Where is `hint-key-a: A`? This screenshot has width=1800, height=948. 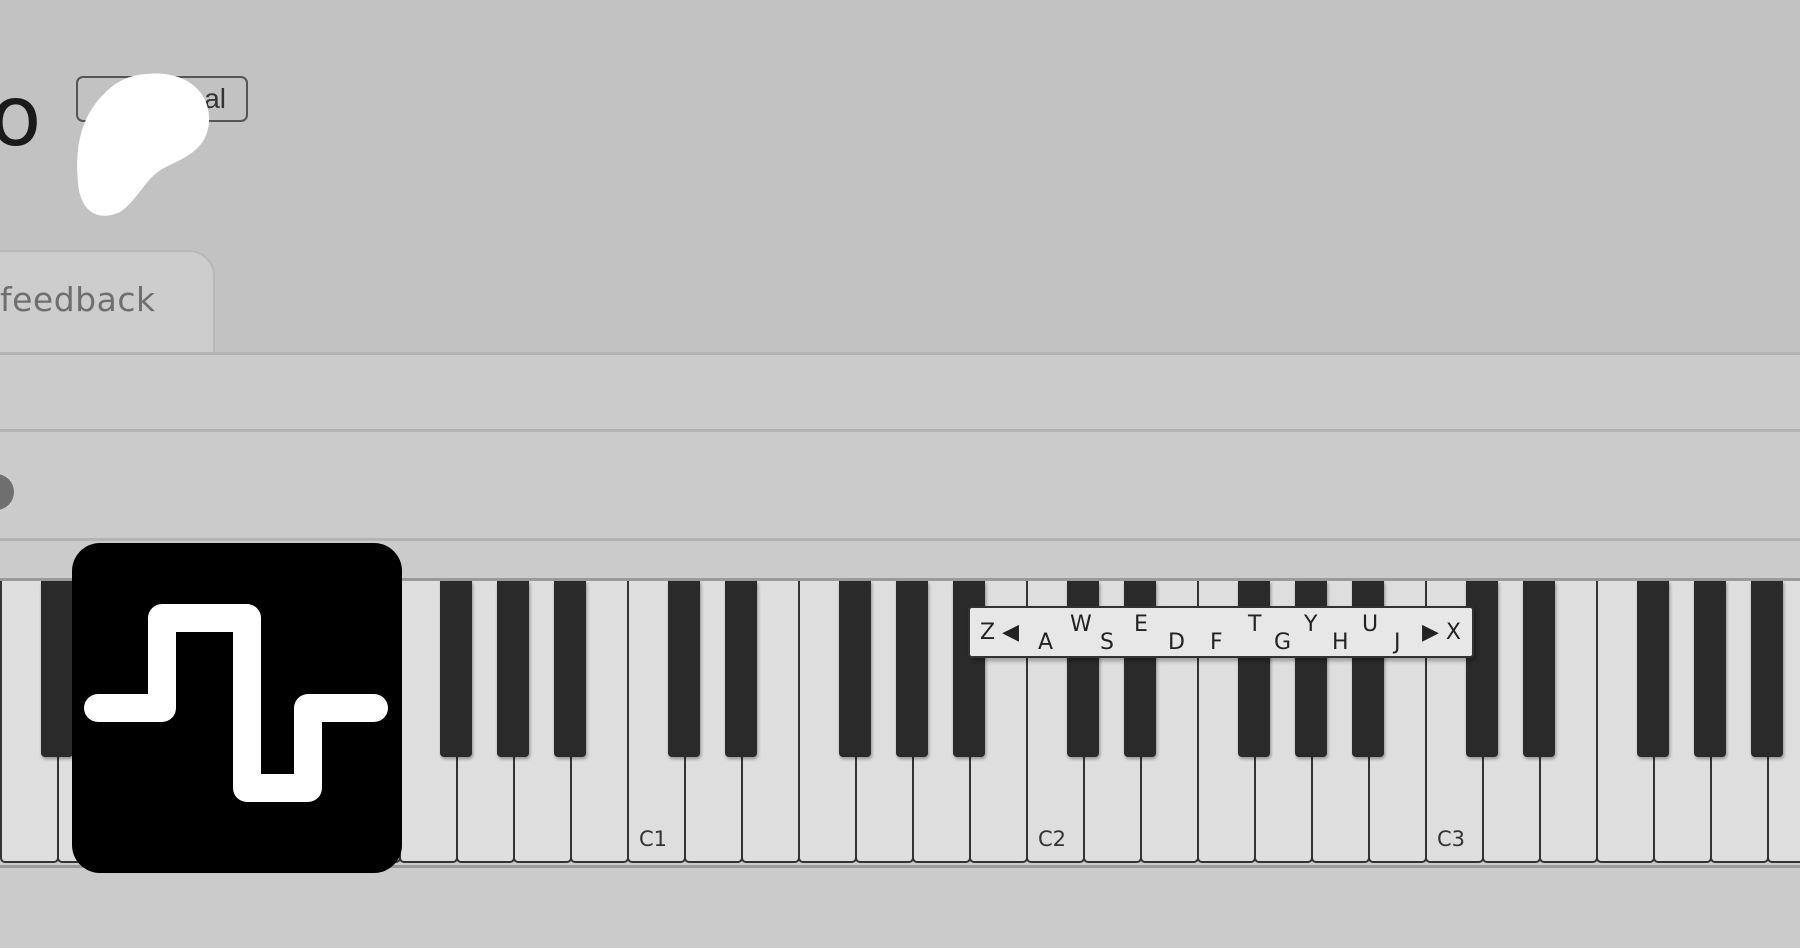 hint-key-a: A is located at coordinates (1046, 642).